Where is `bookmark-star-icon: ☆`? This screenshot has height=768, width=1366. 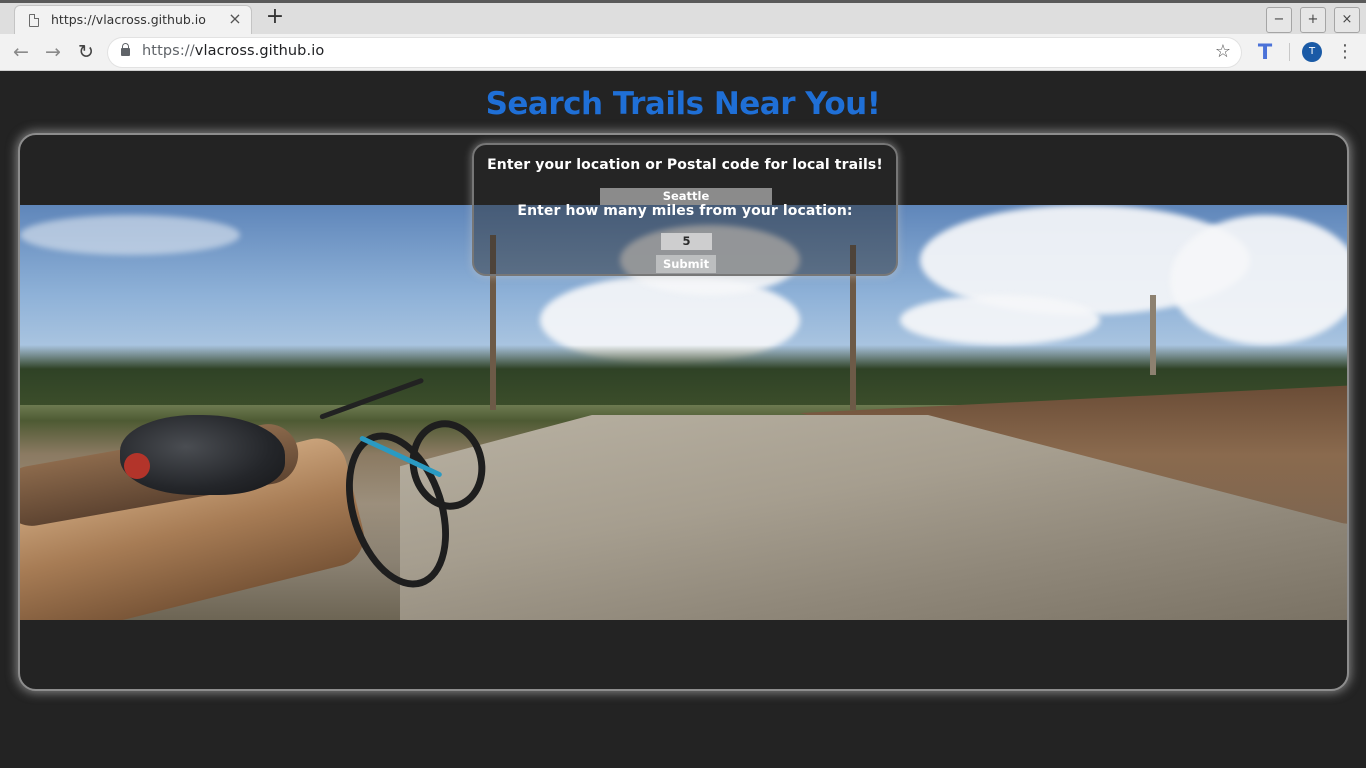 bookmark-star-icon: ☆ is located at coordinates (1223, 51).